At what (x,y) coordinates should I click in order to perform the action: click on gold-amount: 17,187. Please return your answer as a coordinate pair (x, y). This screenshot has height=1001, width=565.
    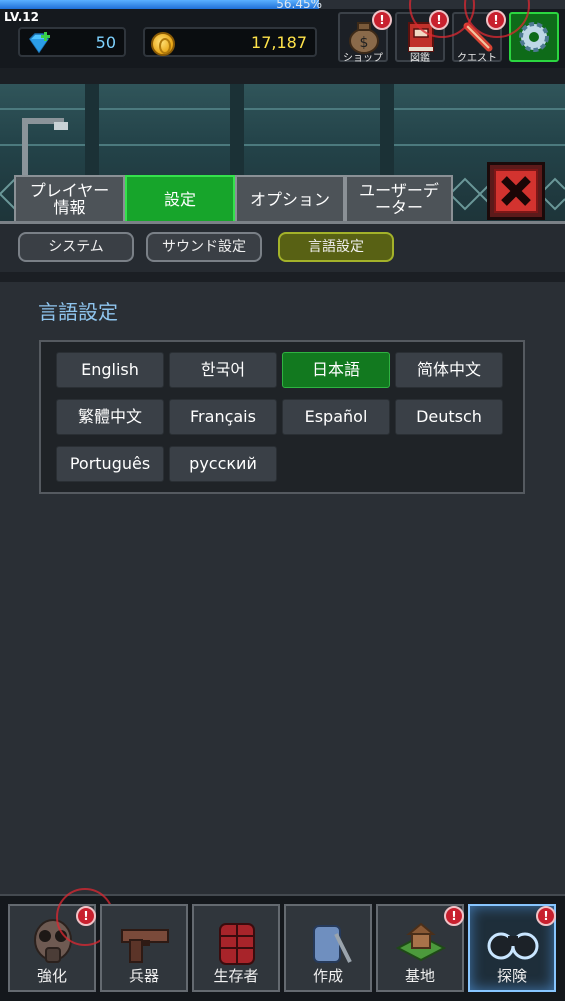
    Looking at the image, I should click on (279, 42).